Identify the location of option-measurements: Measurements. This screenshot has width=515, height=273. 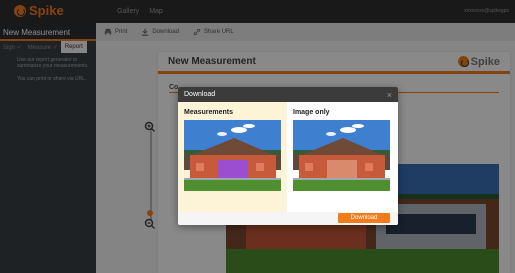
(232, 157).